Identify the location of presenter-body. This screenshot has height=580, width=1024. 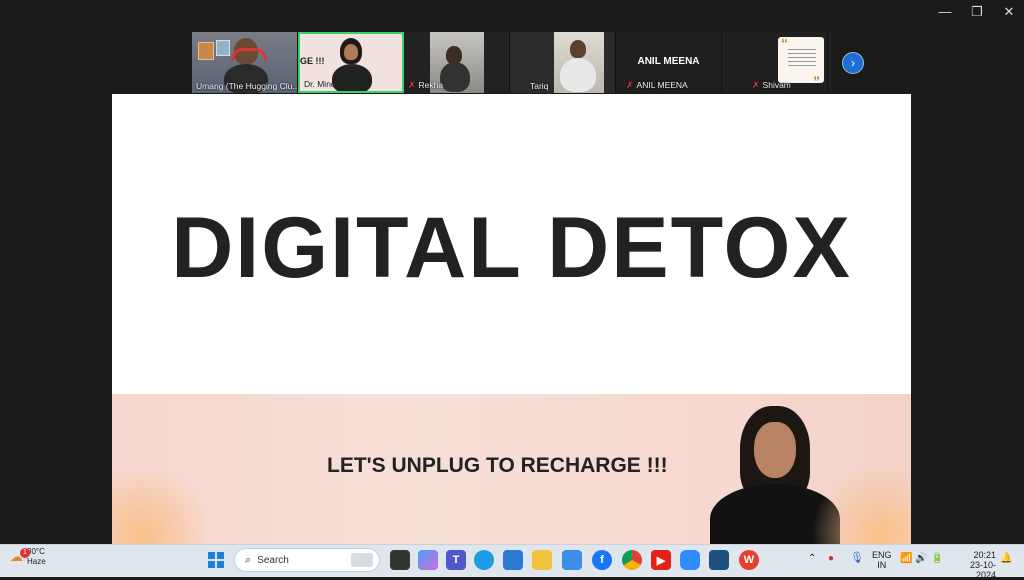
(775, 514).